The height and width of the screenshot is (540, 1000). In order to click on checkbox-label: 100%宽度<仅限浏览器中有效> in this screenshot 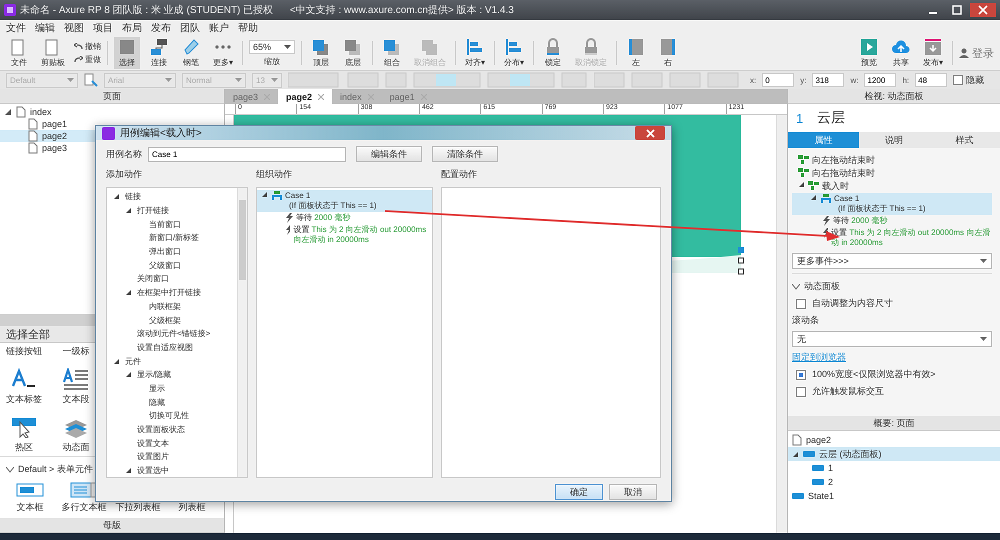, I will do `click(874, 374)`.